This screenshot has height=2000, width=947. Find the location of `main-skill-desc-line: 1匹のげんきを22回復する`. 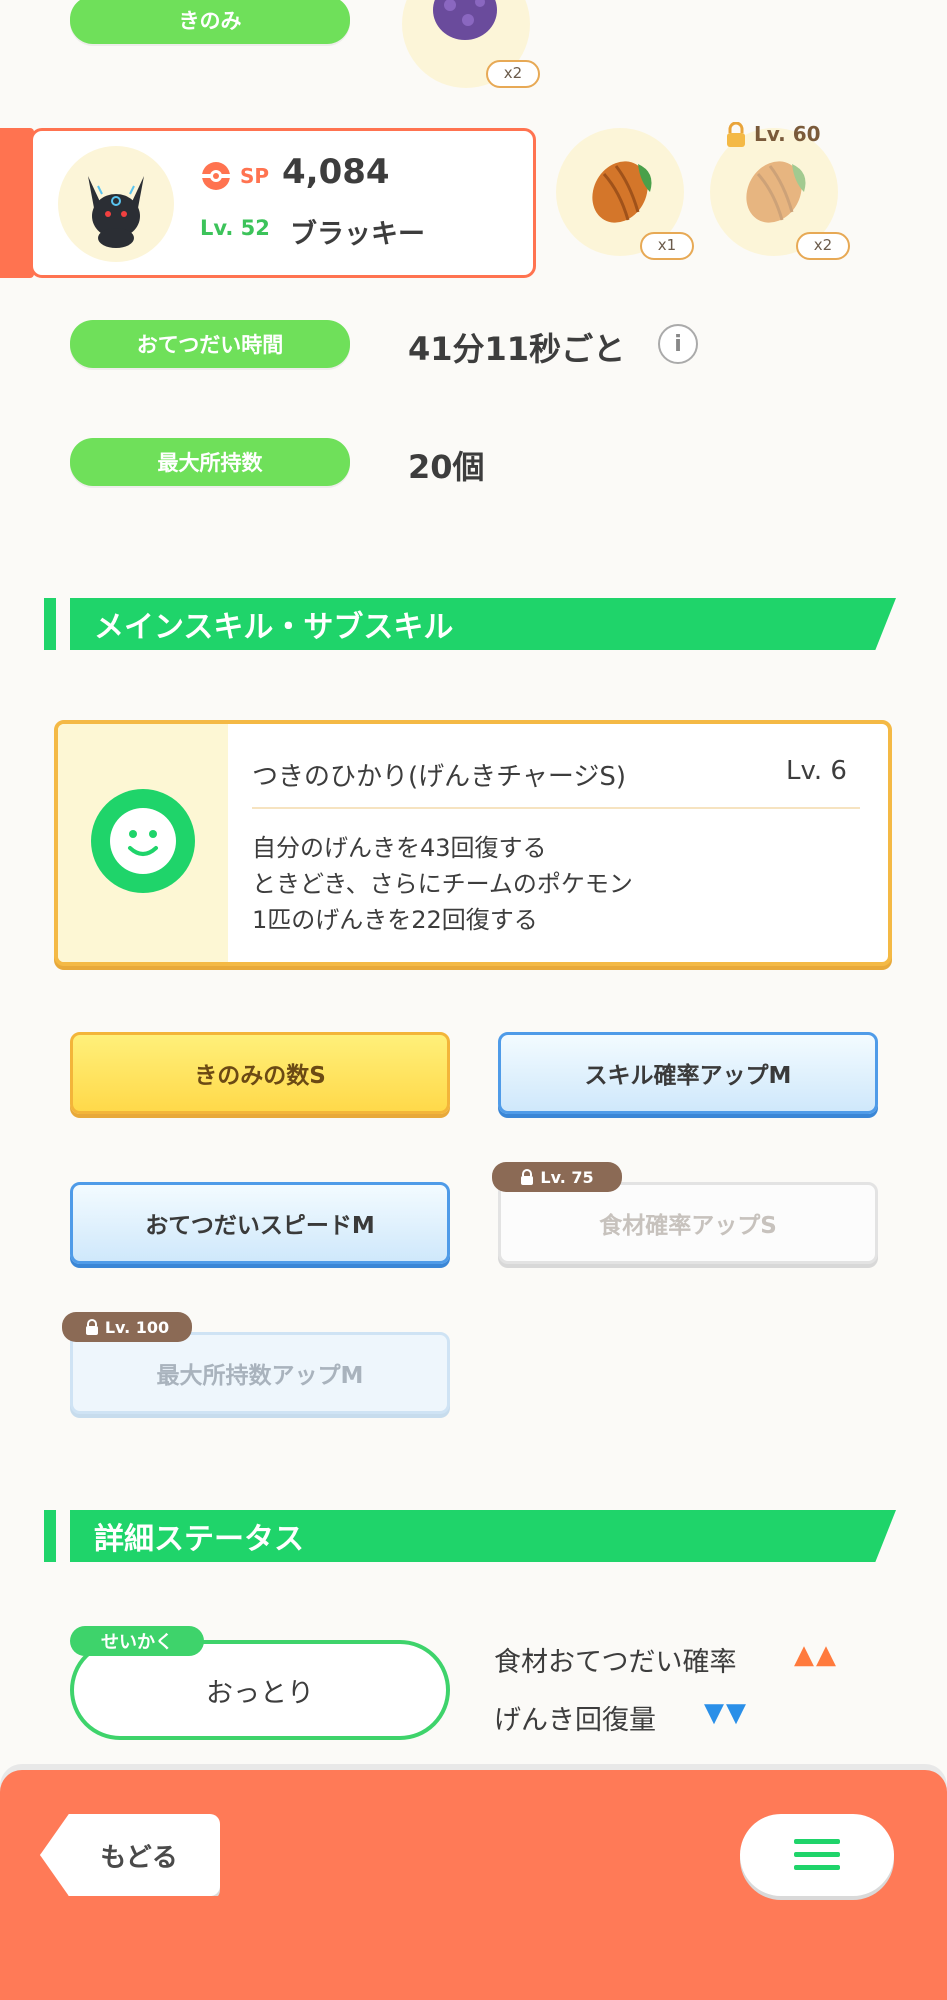

main-skill-desc-line: 1匹のげんきを22回復する is located at coordinates (395, 920).